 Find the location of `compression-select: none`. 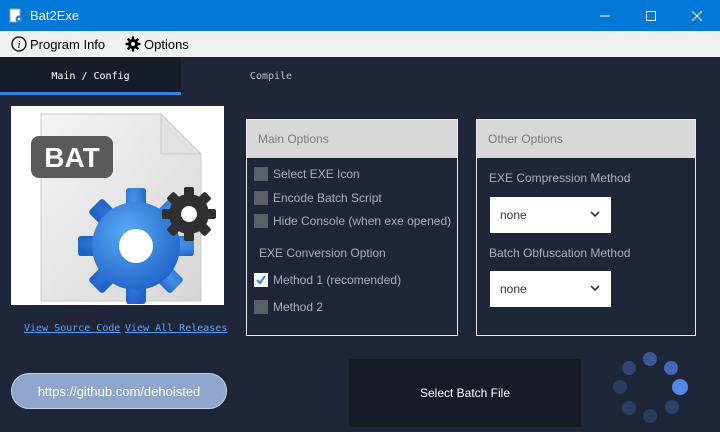

compression-select: none is located at coordinates (550, 215).